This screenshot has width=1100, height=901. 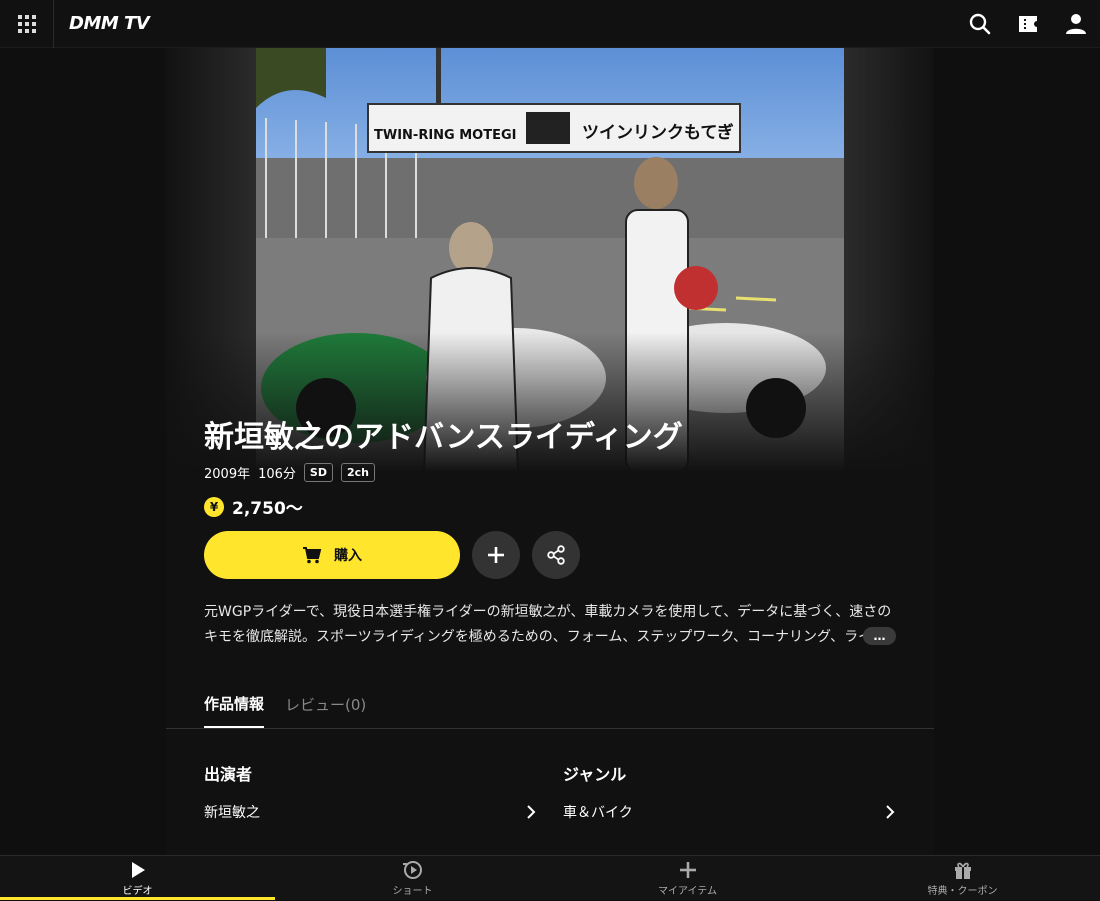 What do you see at coordinates (412, 891) in the screenshot?
I see `nav-short-label: ショート` at bounding box center [412, 891].